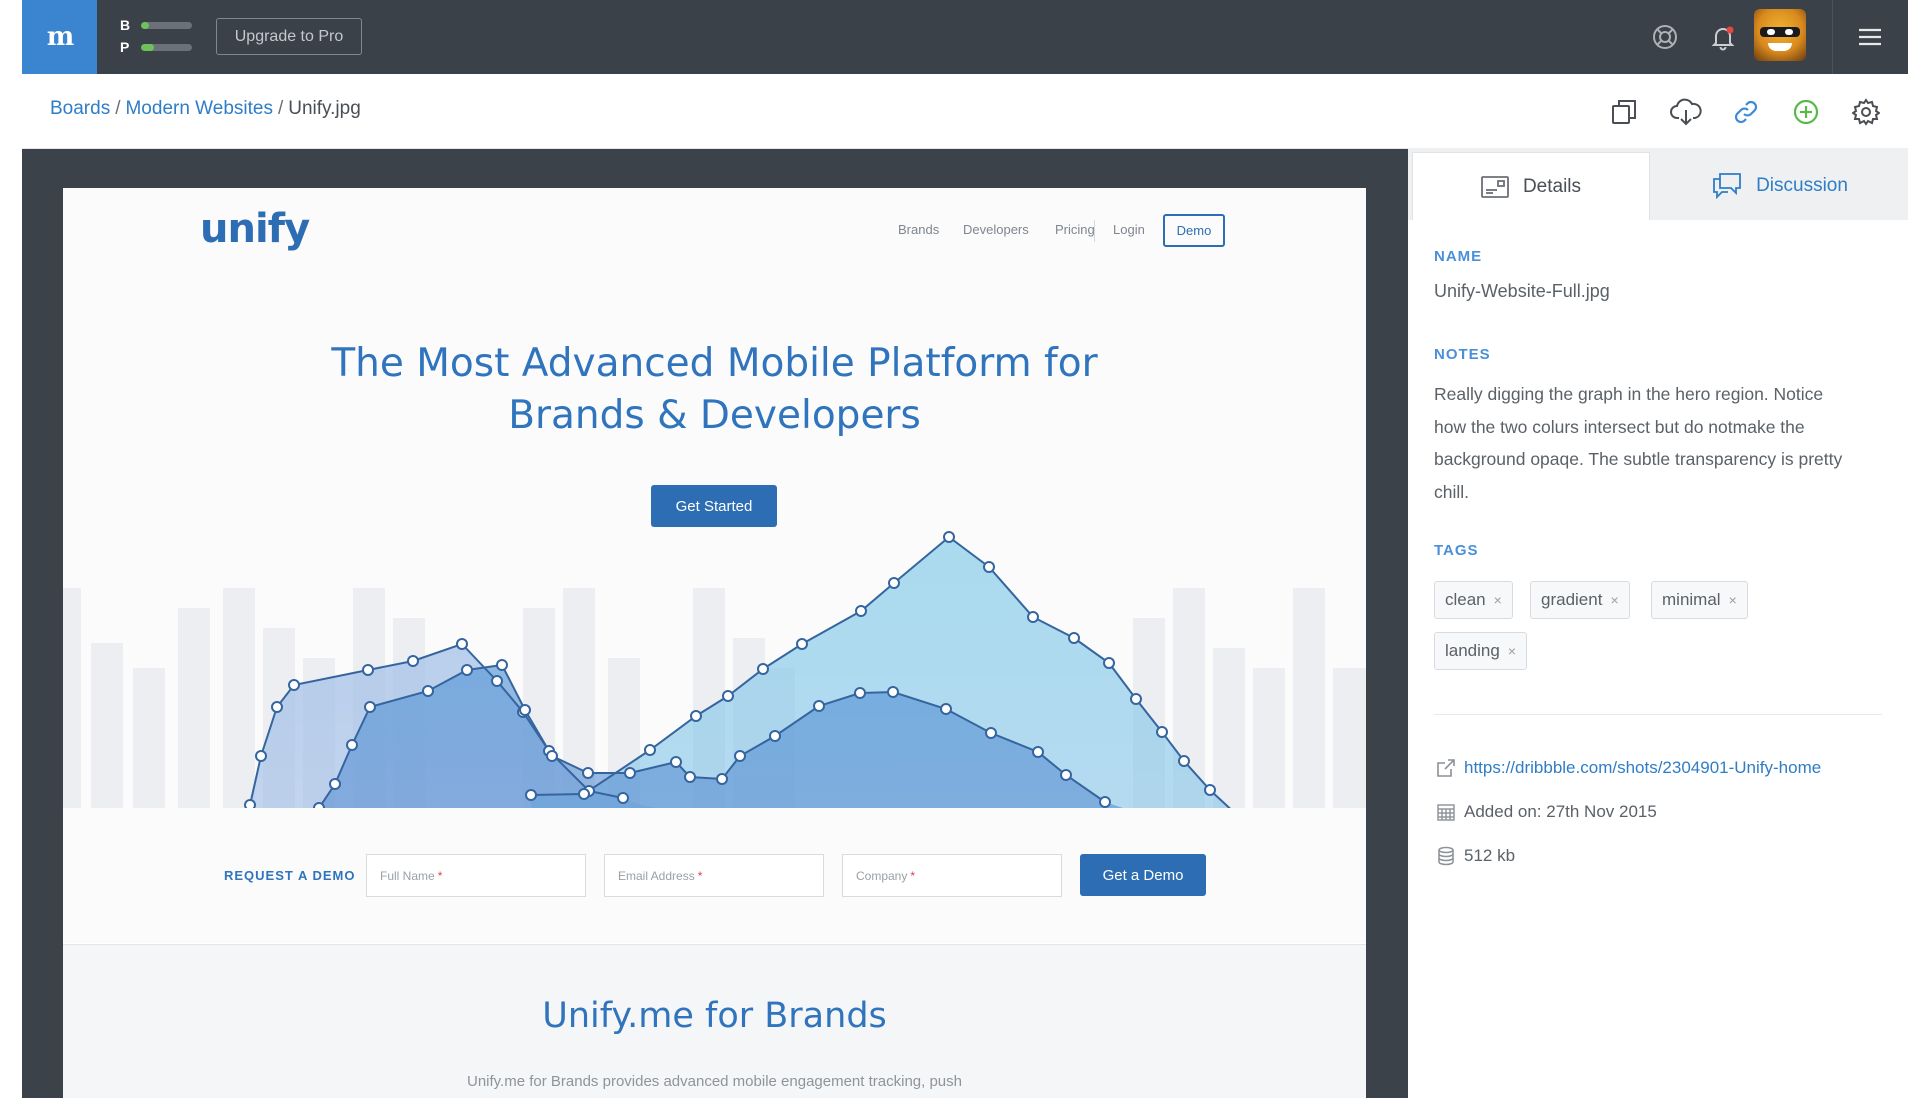 This screenshot has width=1920, height=1098. What do you see at coordinates (1560, 811) in the screenshot?
I see `added-on-text: Added on: 27th Nov 2015` at bounding box center [1560, 811].